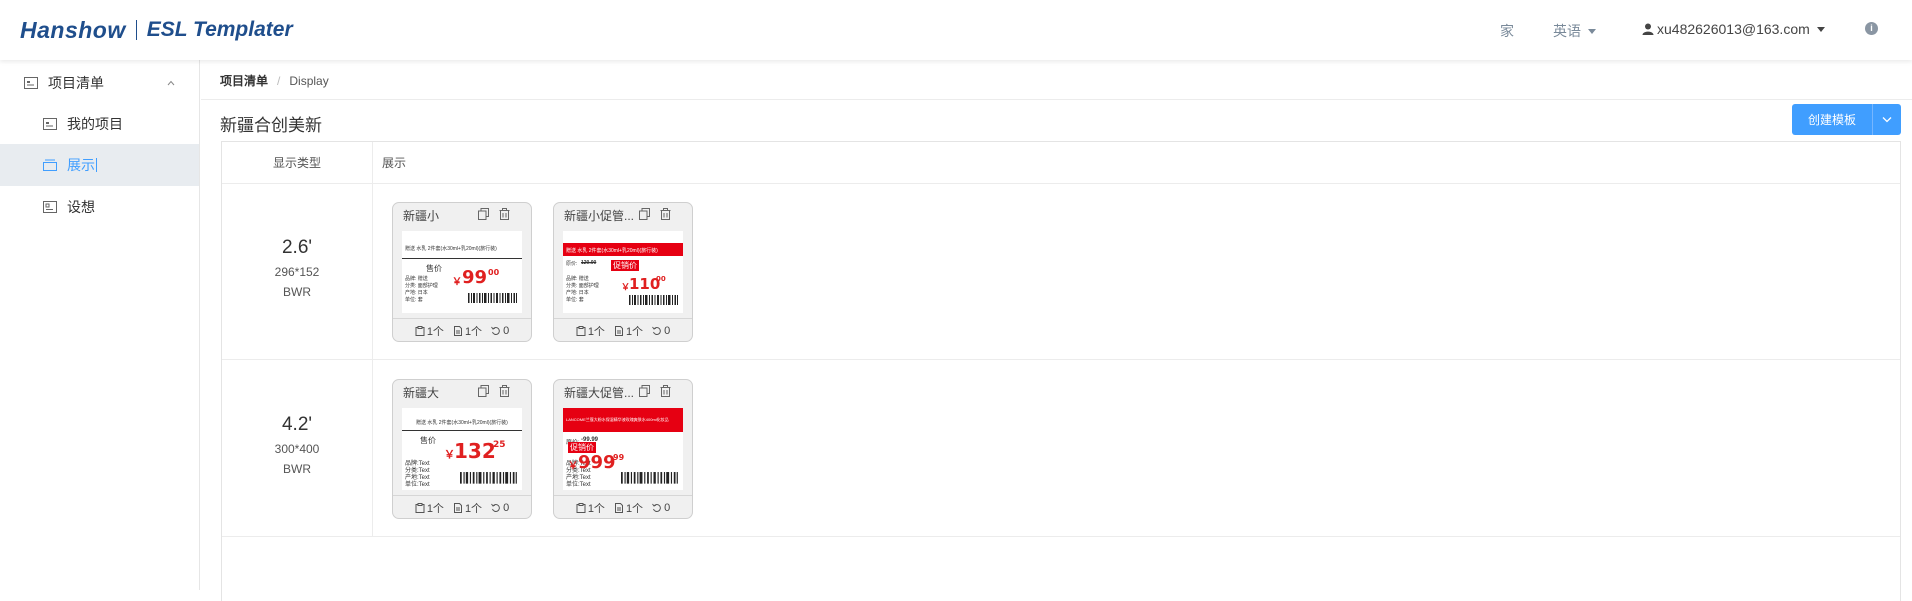  Describe the element at coordinates (81, 207) in the screenshot. I see `sidebar-item-label: 设想` at that location.